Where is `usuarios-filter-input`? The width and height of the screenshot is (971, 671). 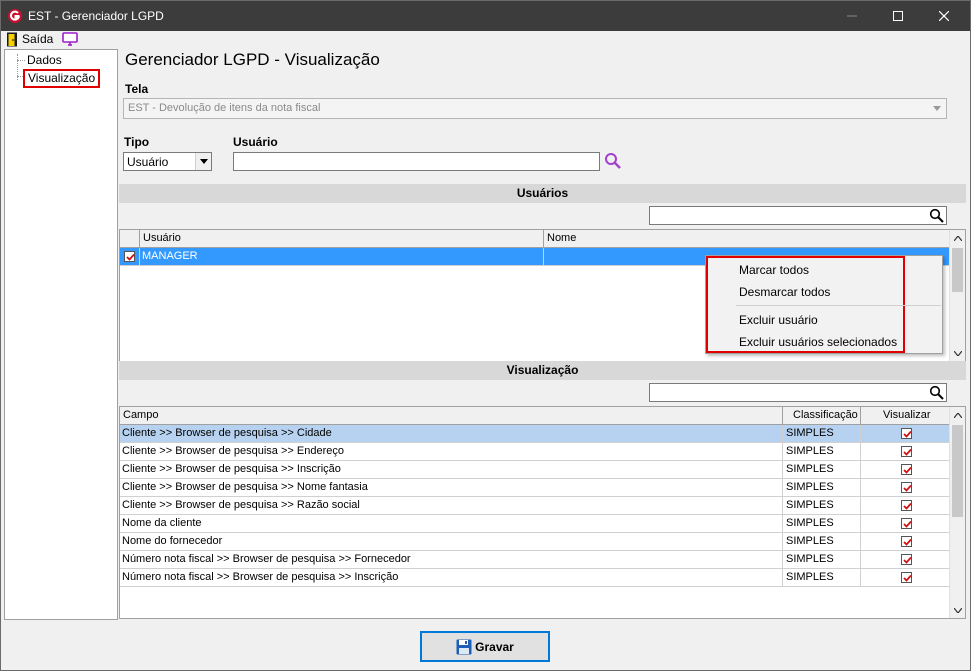 usuarios-filter-input is located at coordinates (798, 215).